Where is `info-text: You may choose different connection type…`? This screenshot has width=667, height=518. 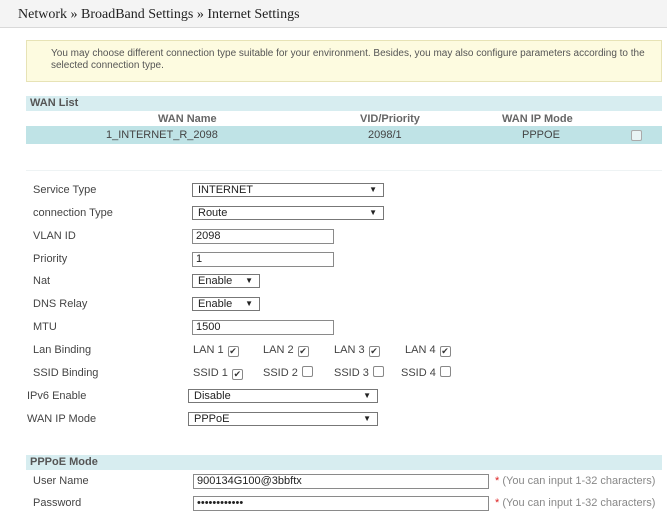 info-text: You may choose different connection type… is located at coordinates (348, 59).